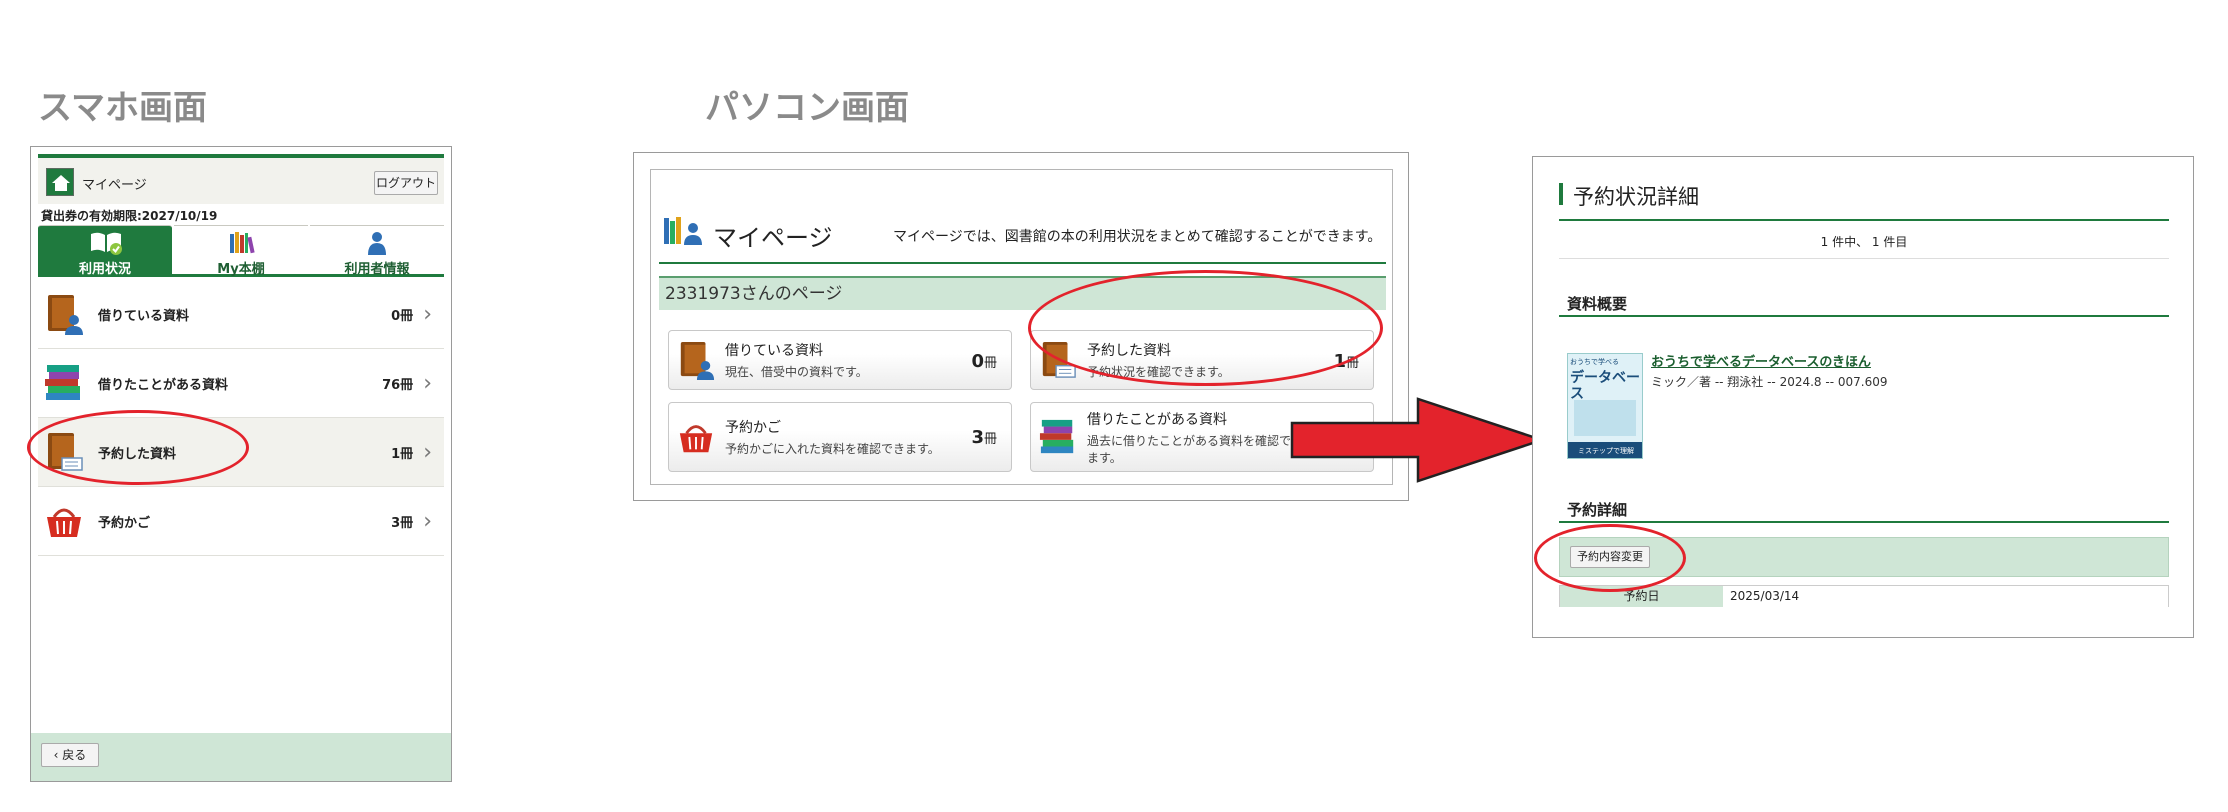 This screenshot has height=812, width=2228. I want to click on card-count: 0冊, so click(984, 361).